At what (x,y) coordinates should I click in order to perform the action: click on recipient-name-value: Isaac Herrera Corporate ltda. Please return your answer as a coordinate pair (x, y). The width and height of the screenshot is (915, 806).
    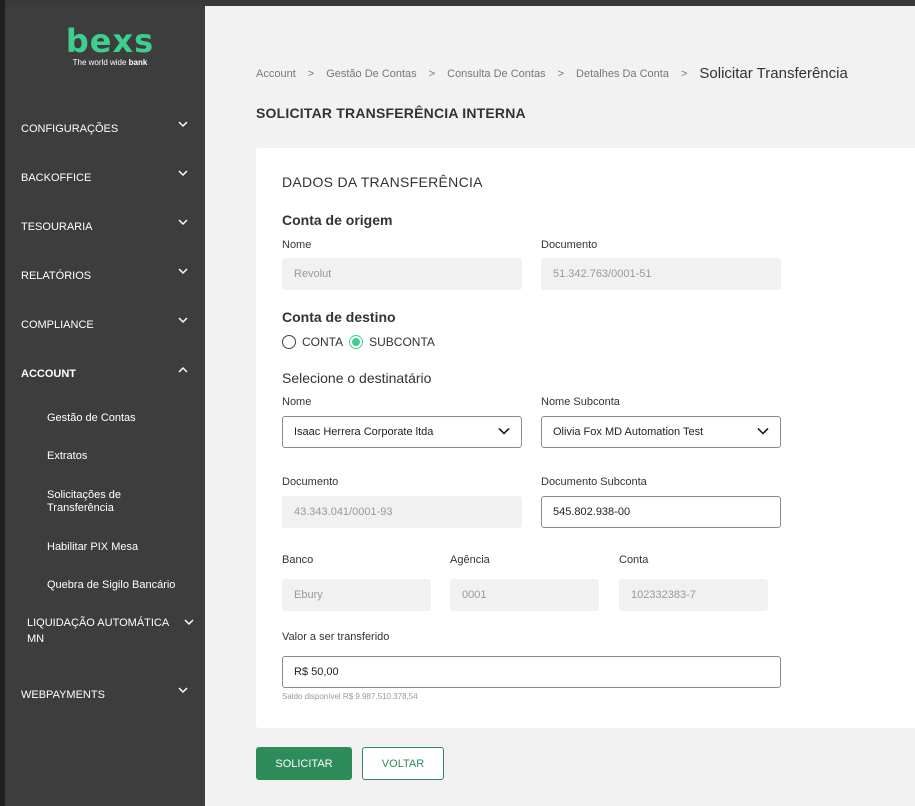
    Looking at the image, I should click on (364, 432).